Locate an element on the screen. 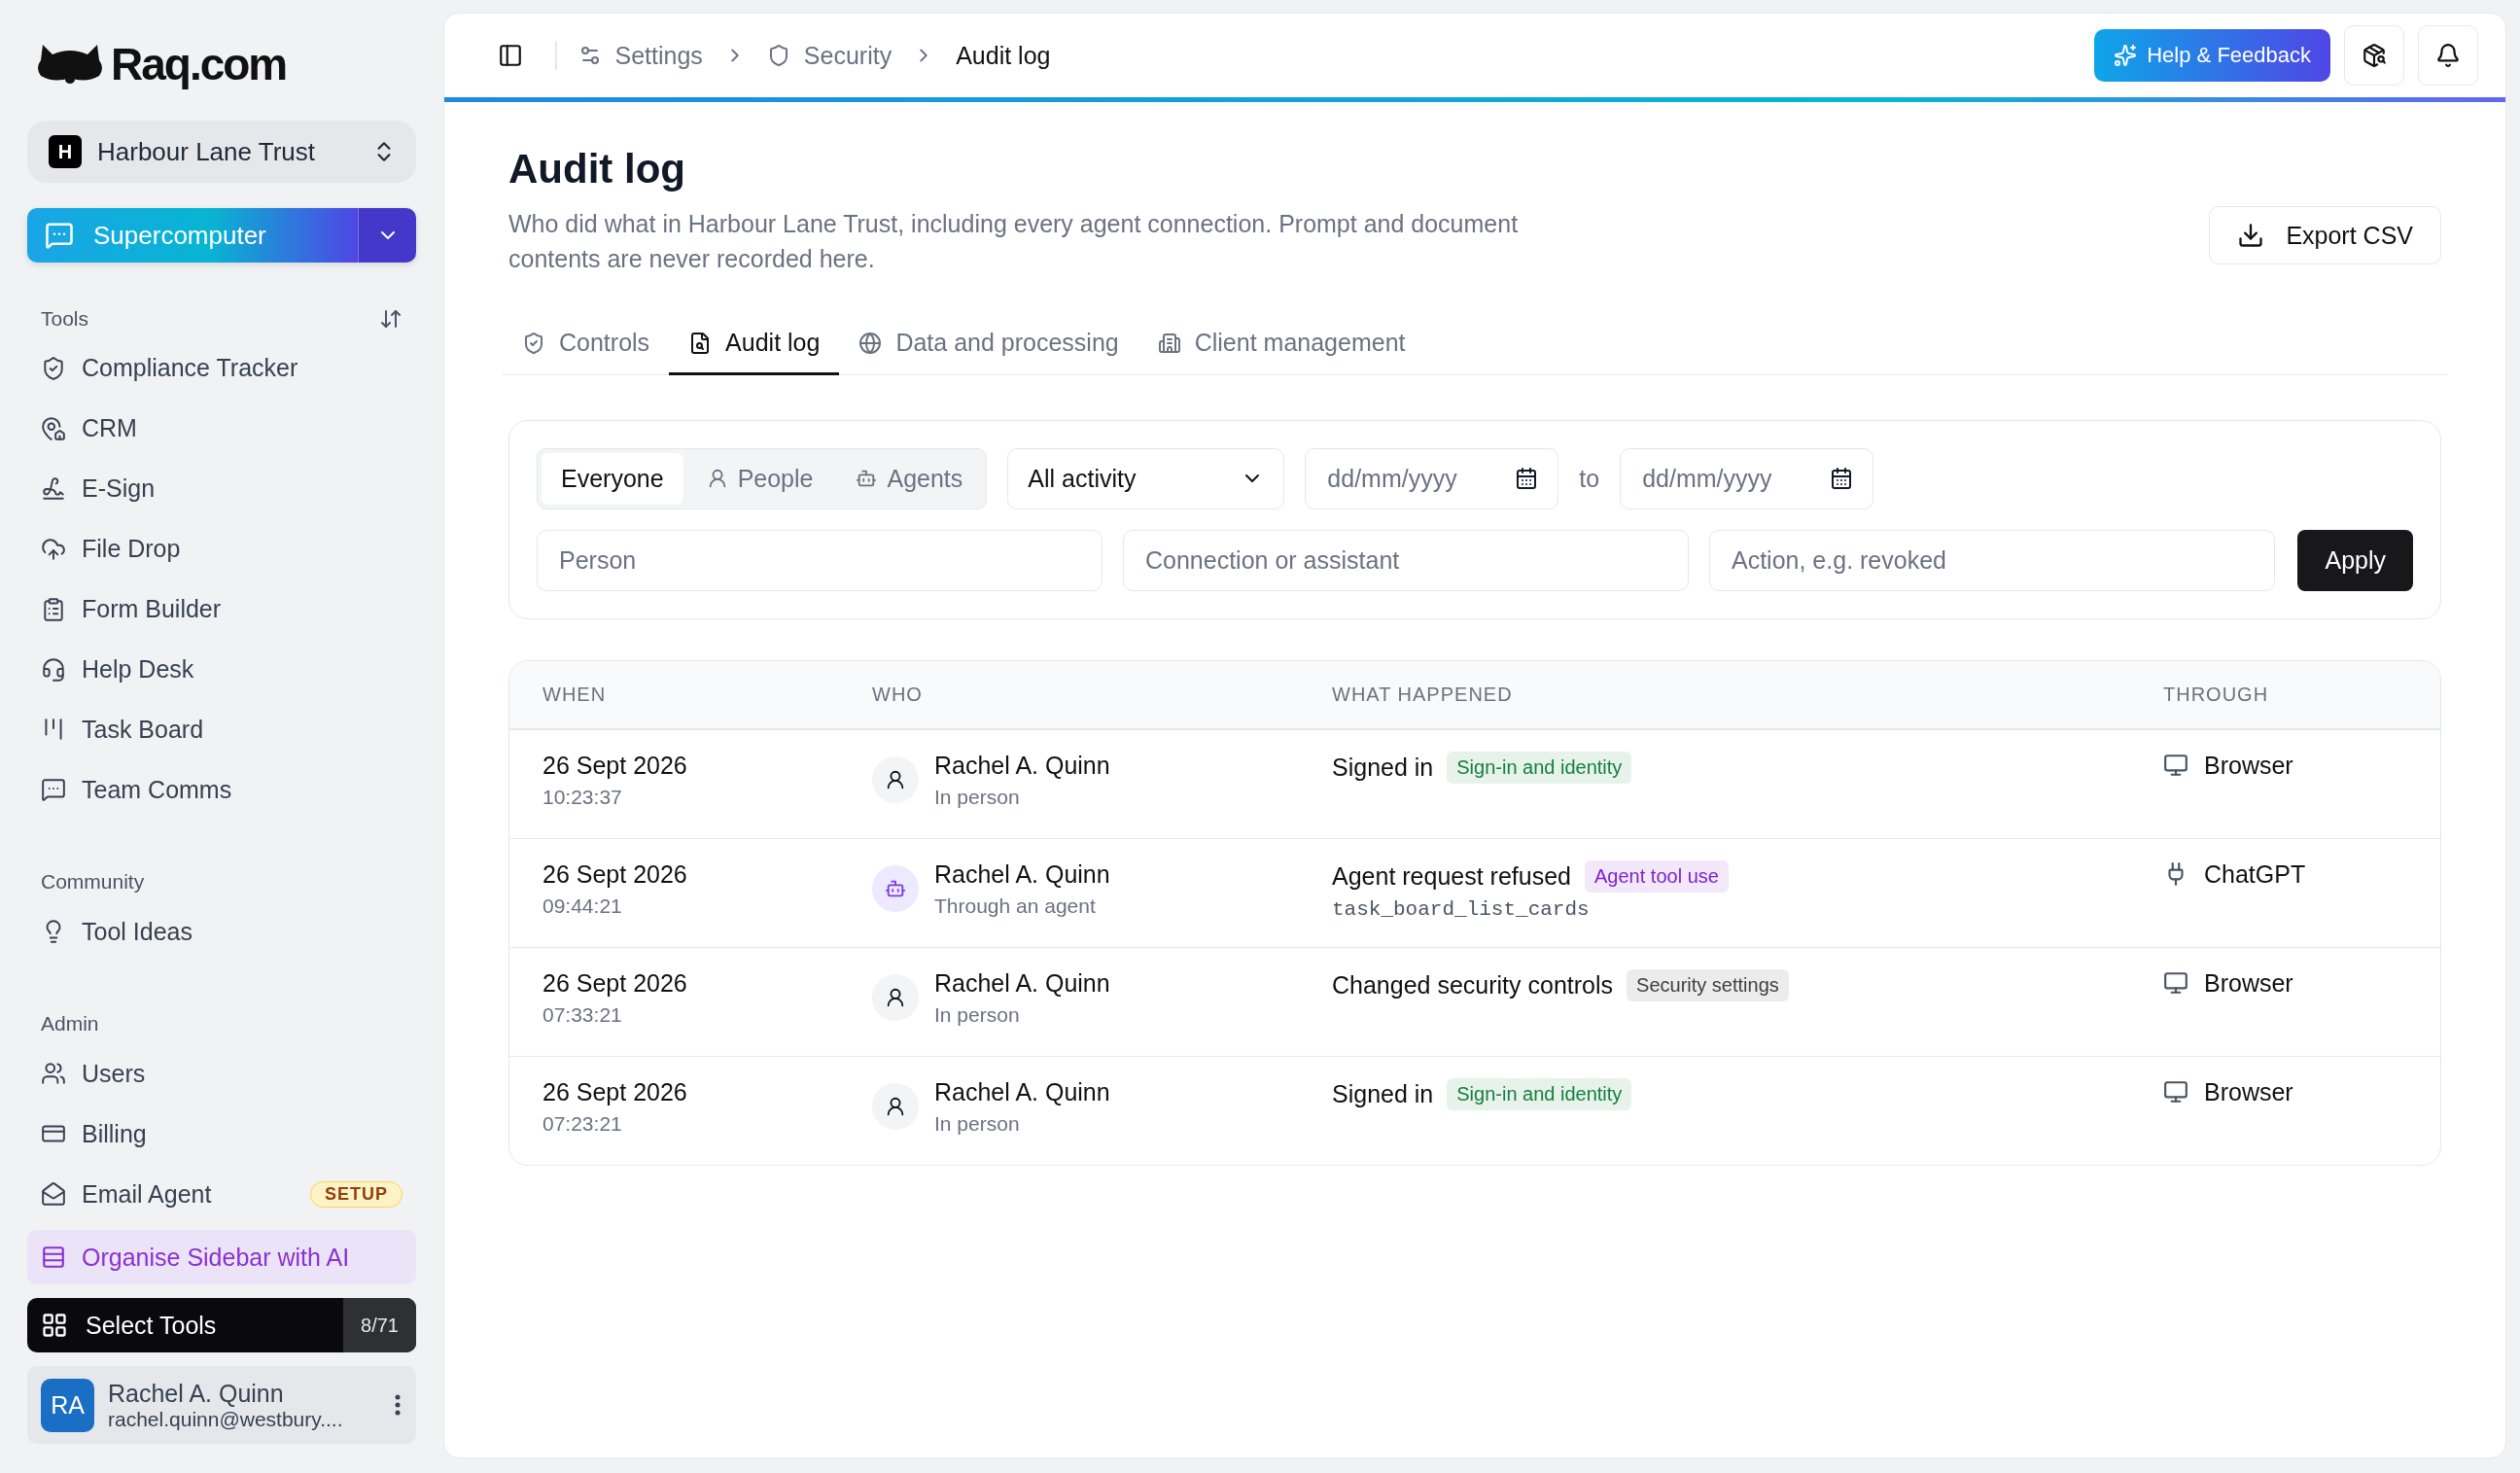 This screenshot has width=2520, height=1473. sparkles-icon is located at coordinates (2126, 55).